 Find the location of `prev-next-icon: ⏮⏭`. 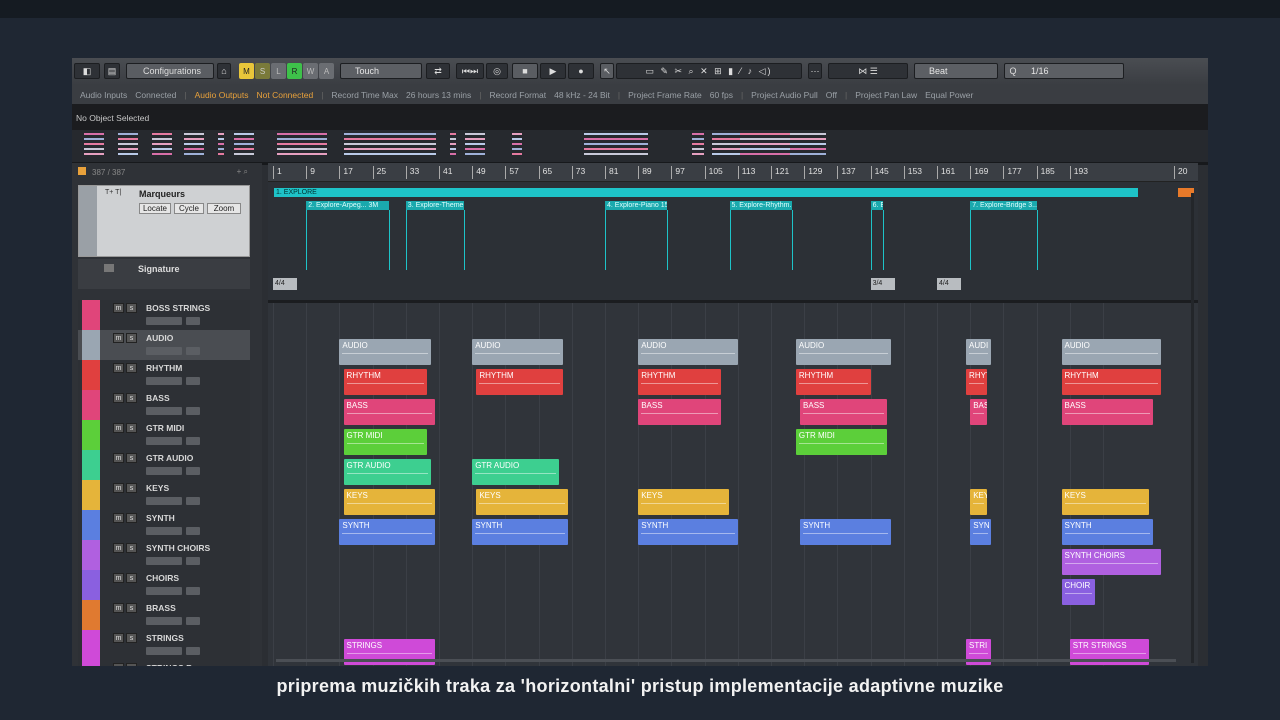

prev-next-icon: ⏮⏭ is located at coordinates (470, 71).